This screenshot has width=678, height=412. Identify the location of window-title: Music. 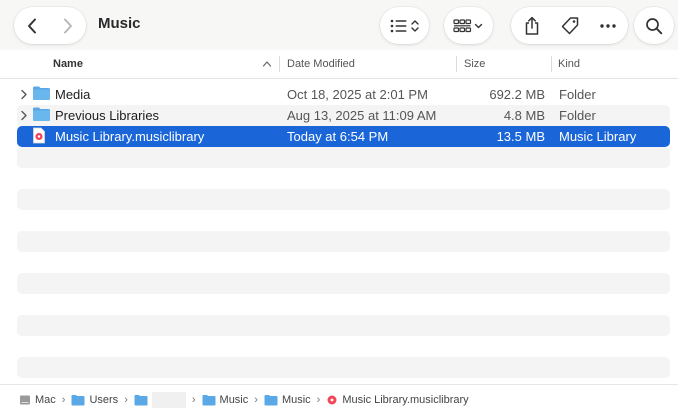
(119, 23).